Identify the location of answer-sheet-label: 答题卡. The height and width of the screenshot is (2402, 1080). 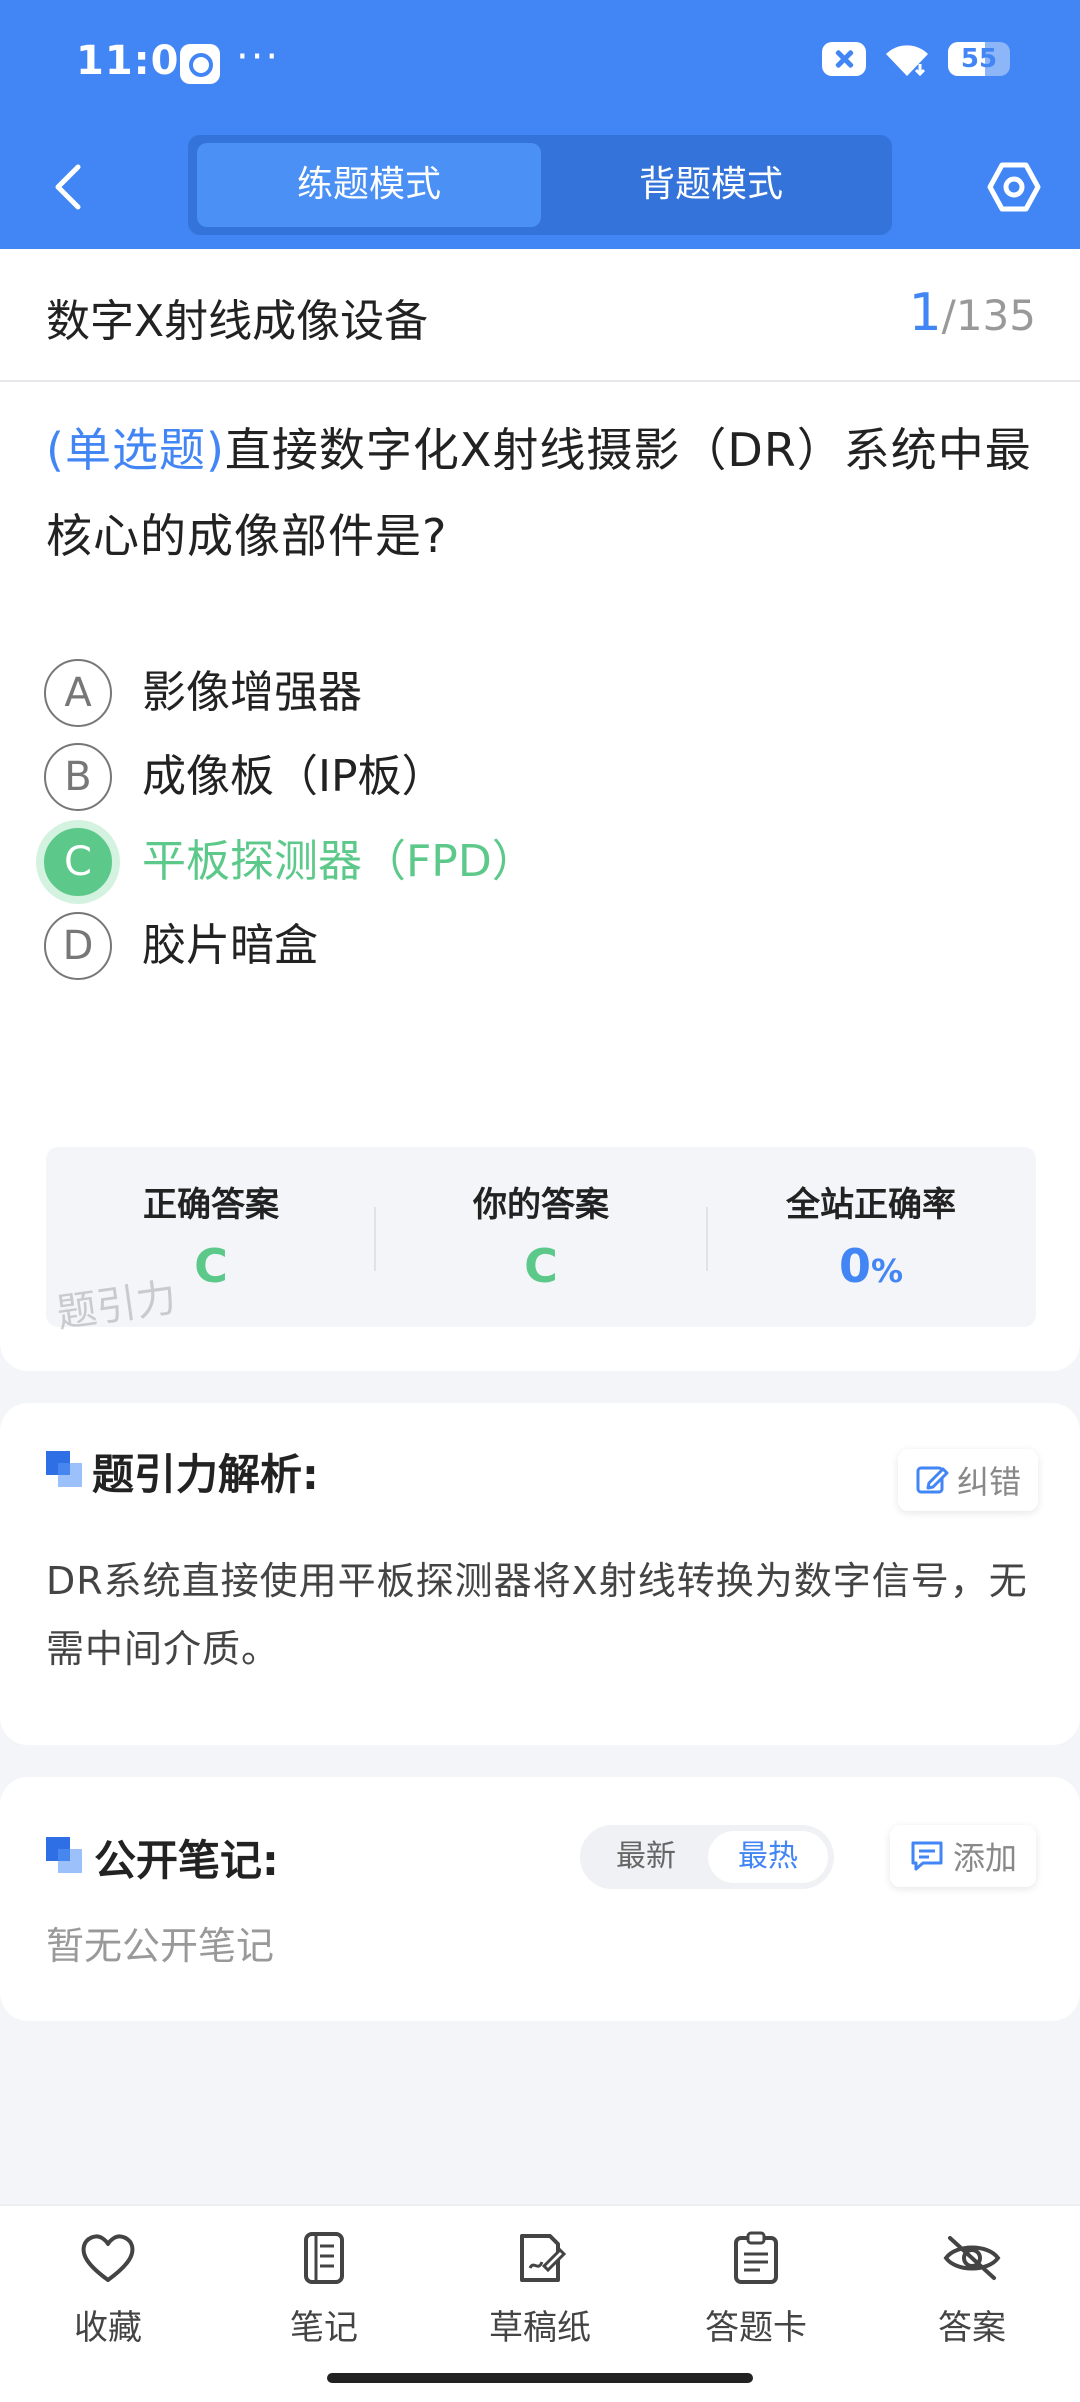
(756, 2328).